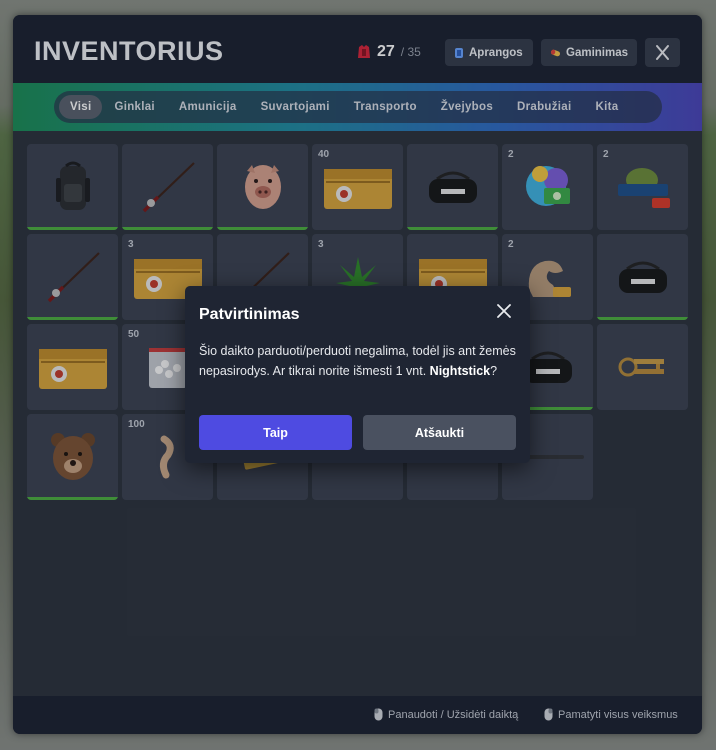 This screenshot has width=716, height=750. I want to click on dialog-item-name: Nightstick, so click(460, 371).